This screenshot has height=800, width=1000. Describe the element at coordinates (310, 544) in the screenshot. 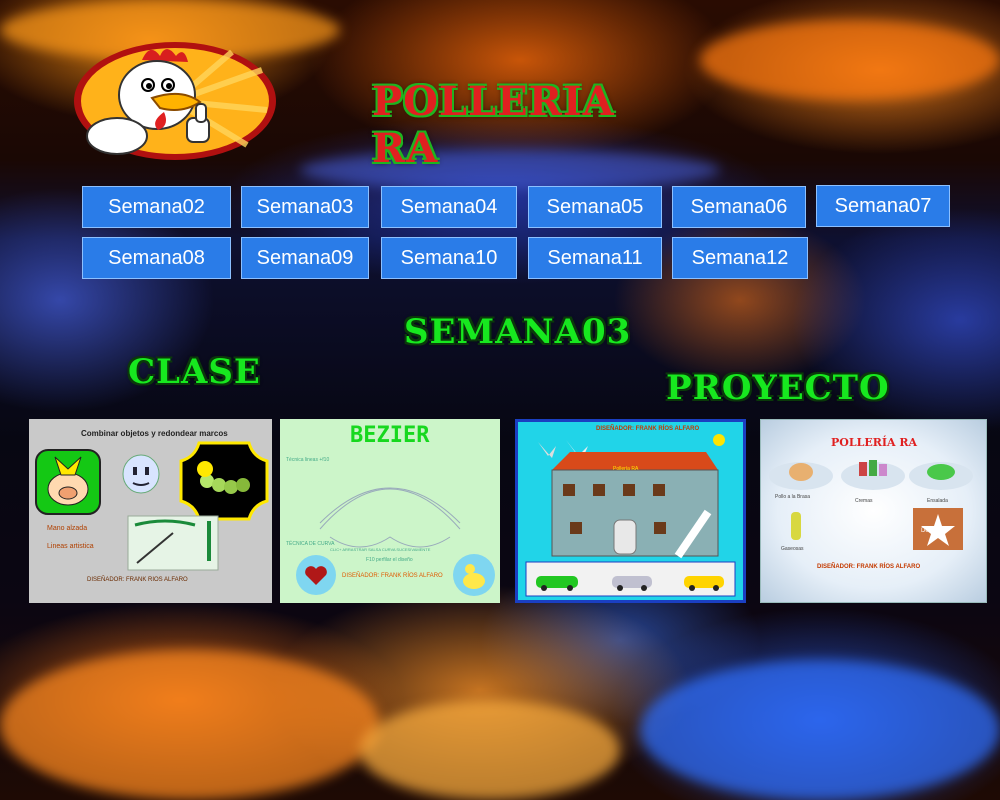

I see `tecnica-curva-label: TÉCNICA DE CURVA` at that location.